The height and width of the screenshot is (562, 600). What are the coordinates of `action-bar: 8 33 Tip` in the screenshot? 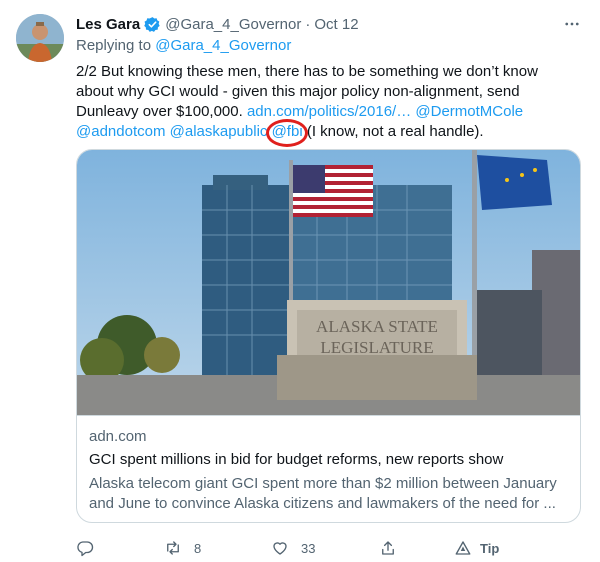 It's located at (301, 548).